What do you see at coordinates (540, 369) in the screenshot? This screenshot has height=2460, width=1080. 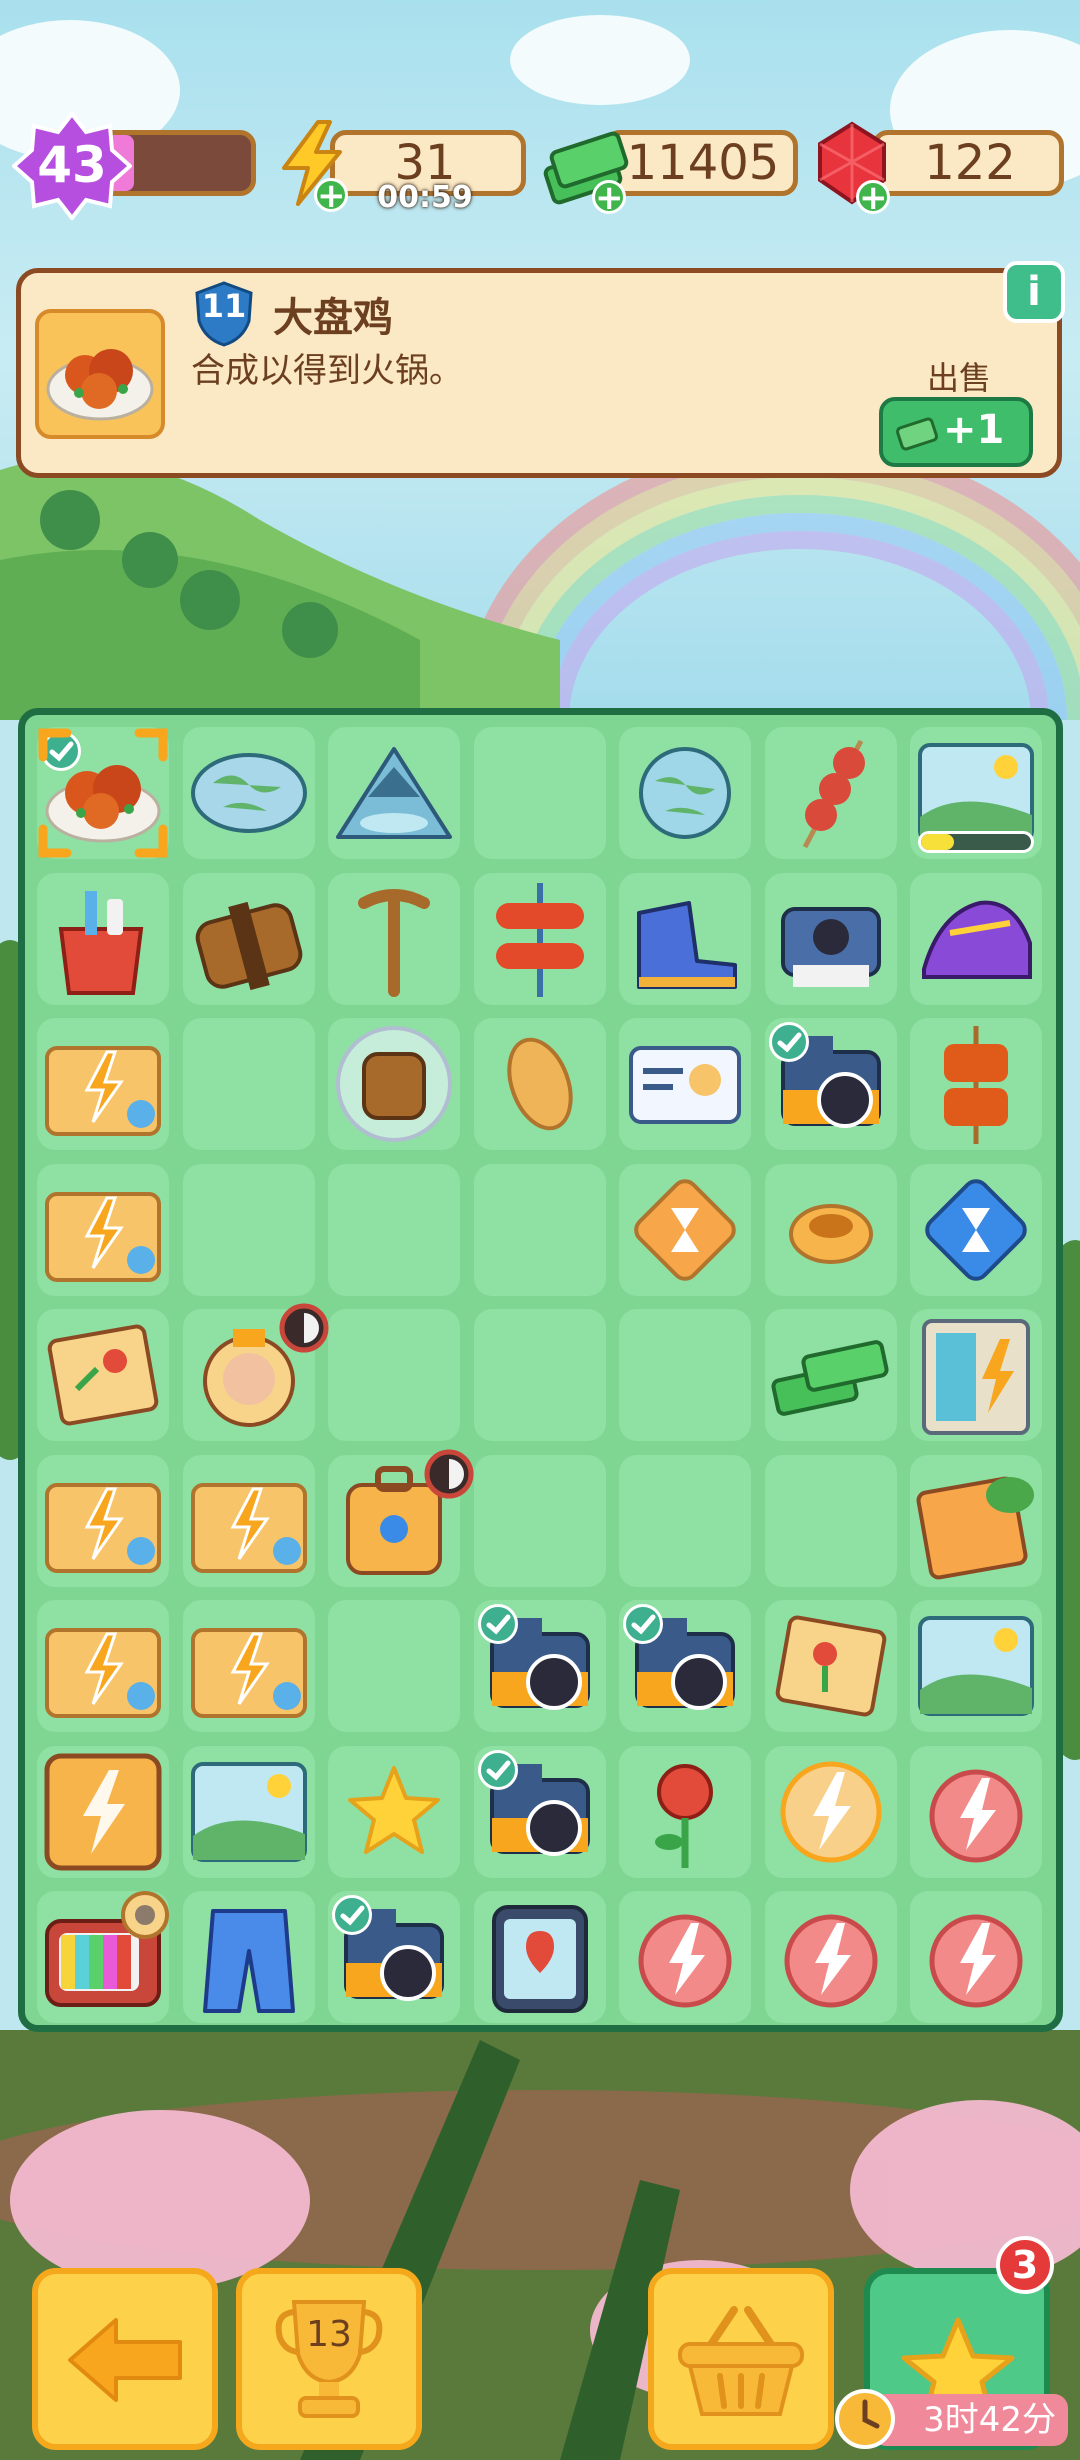 I see `item-info-panel: 11 大盘鸡 合成以得到火锅。 出售 +1 i` at bounding box center [540, 369].